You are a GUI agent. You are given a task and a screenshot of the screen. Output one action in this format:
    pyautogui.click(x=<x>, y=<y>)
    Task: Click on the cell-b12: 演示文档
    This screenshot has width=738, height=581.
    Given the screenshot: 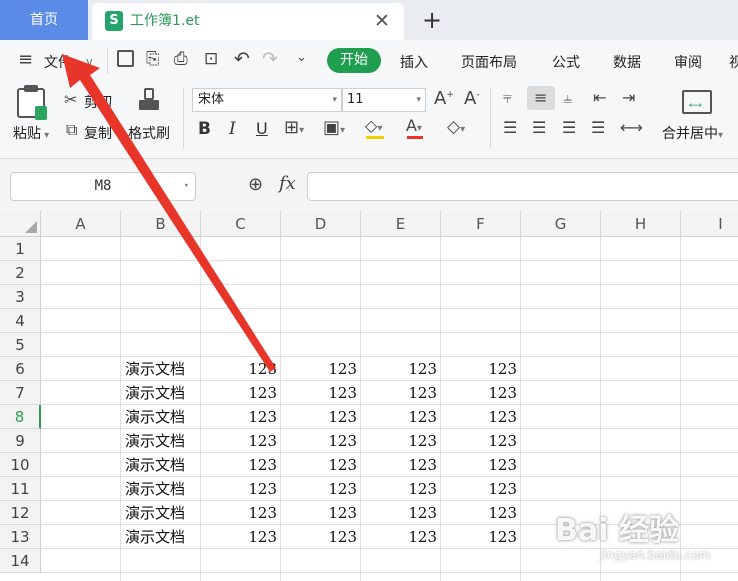 What is the action you would take?
    pyautogui.click(x=155, y=513)
    